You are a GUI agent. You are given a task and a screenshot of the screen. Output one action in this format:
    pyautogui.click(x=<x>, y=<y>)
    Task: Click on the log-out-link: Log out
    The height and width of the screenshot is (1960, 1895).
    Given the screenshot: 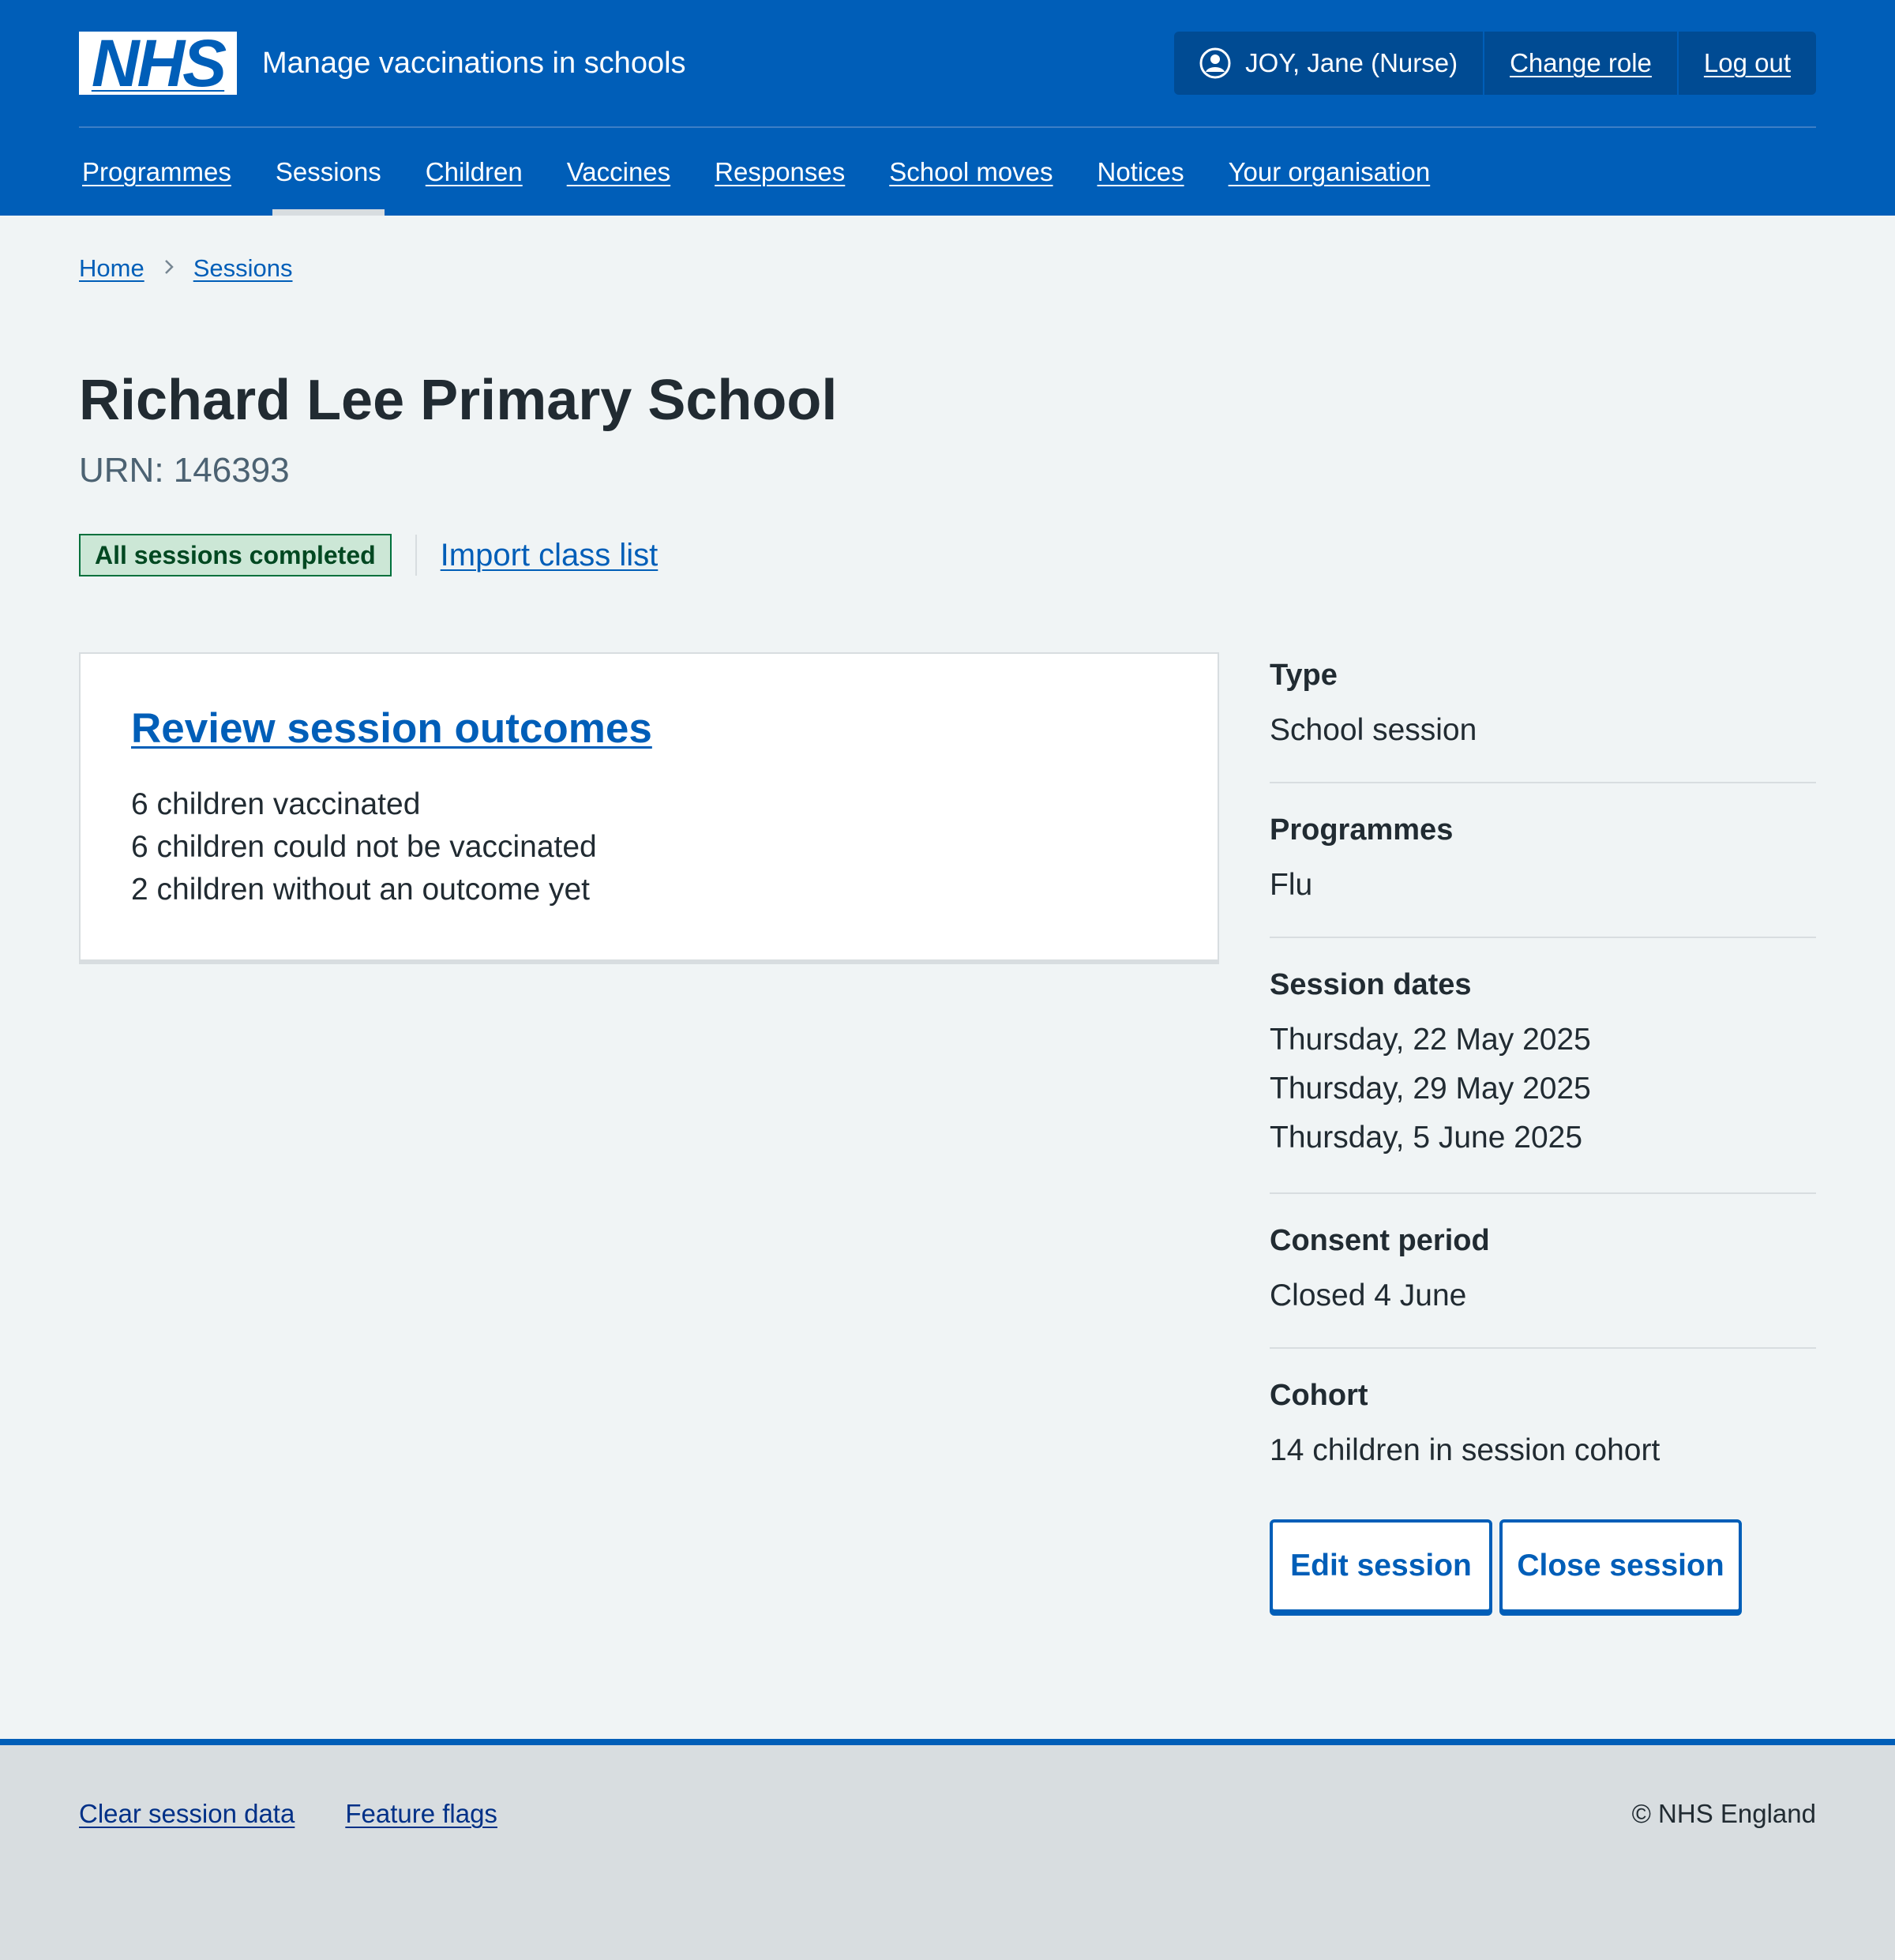 What is the action you would take?
    pyautogui.click(x=1748, y=63)
    